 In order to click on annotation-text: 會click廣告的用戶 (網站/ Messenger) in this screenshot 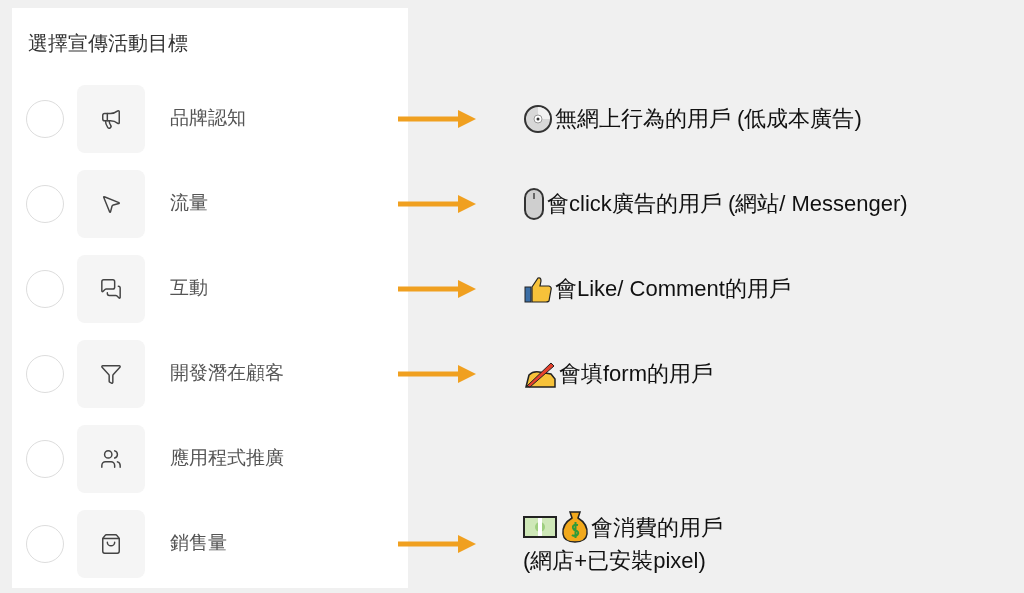, I will do `click(727, 204)`.